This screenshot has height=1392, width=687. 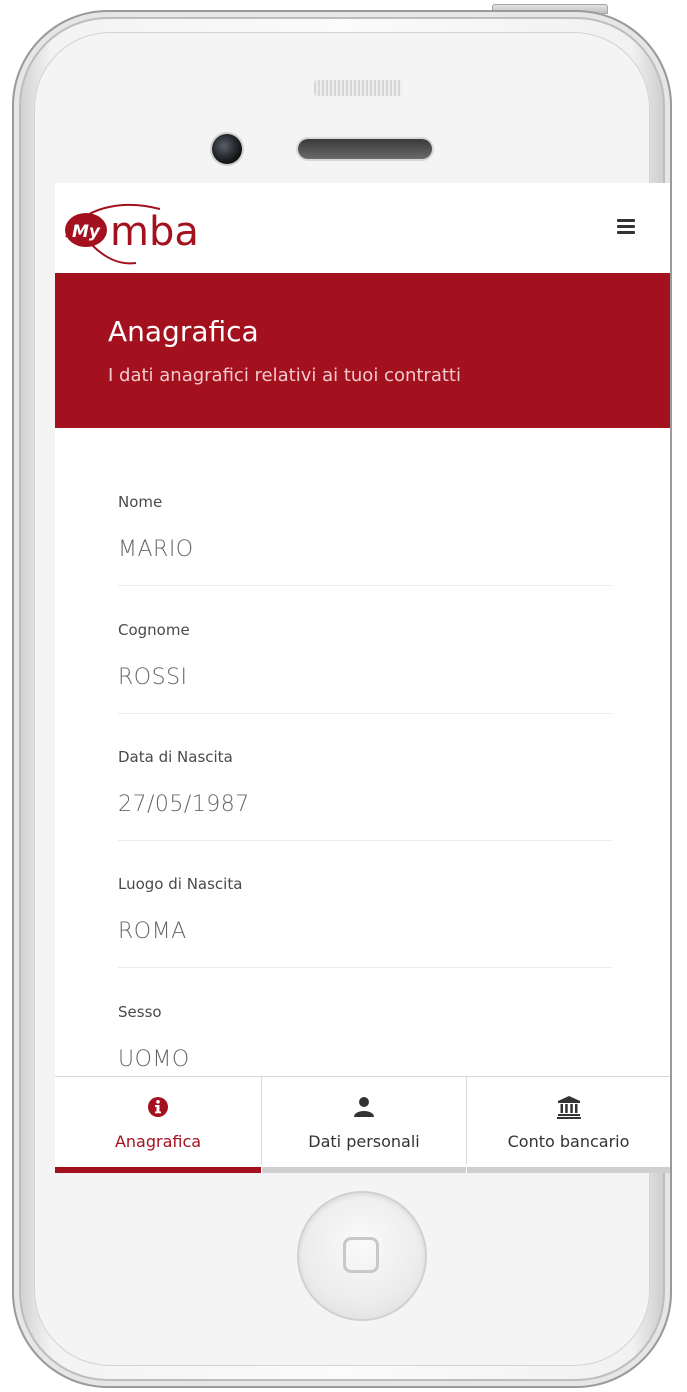 I want to click on field-nome: Nome MARIO, so click(x=365, y=556).